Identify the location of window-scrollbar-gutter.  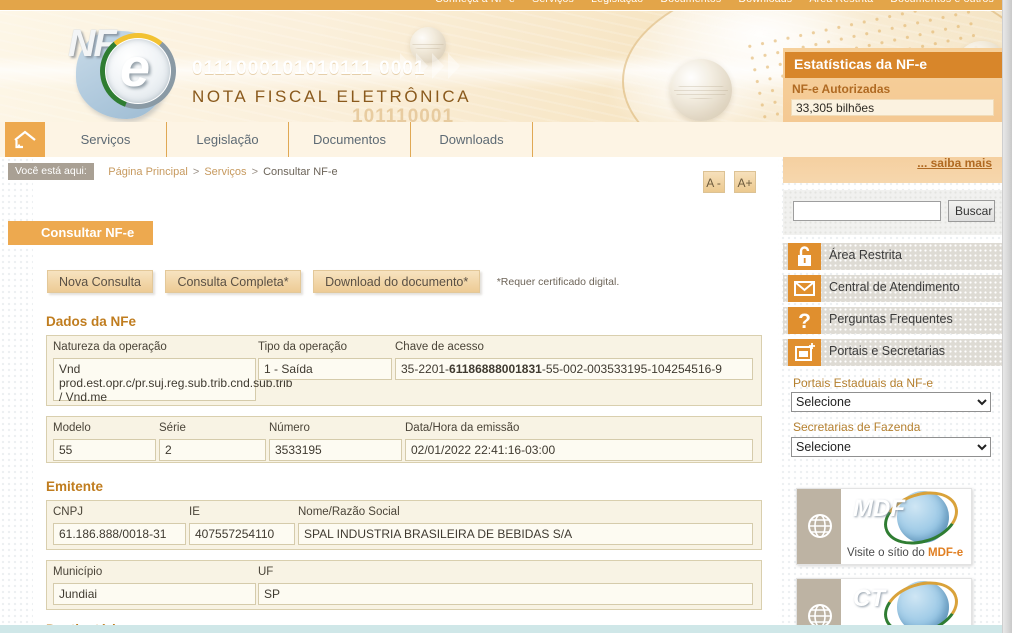
(1007, 316).